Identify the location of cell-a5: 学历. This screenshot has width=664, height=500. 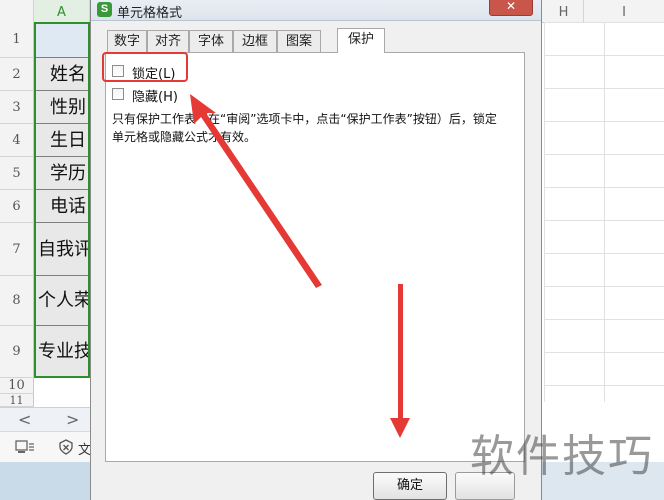
(62, 173).